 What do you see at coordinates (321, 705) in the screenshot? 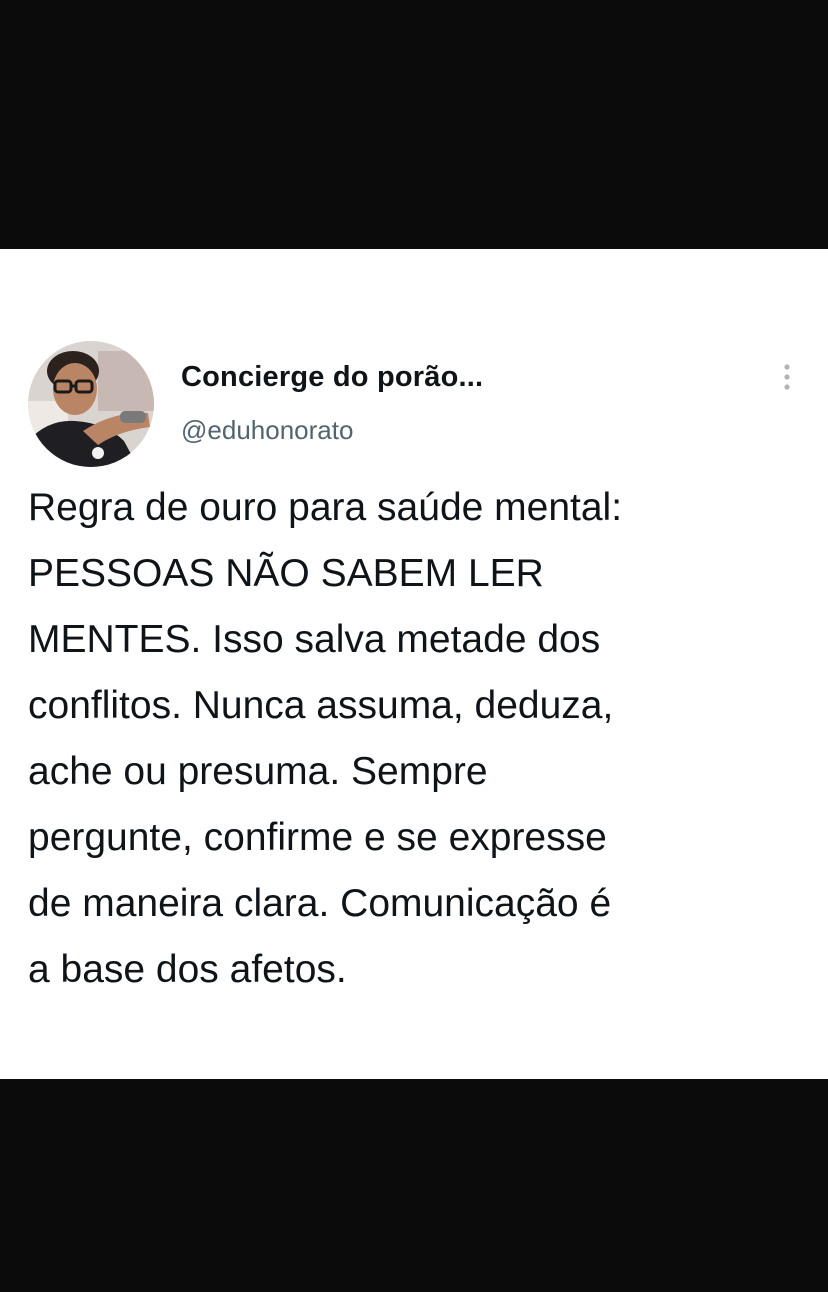
I see `tweet-text-line: conflitos. Nunca assuma, deduza,` at bounding box center [321, 705].